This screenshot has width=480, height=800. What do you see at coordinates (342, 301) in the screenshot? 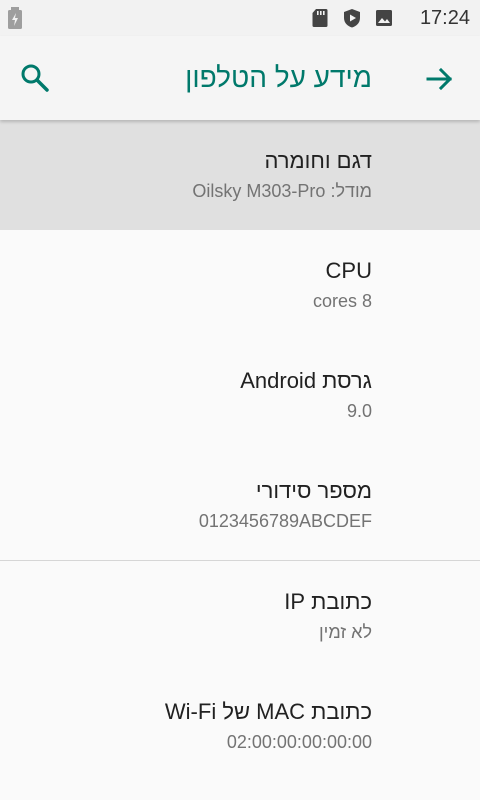
I see `item-summary: 8 cores` at bounding box center [342, 301].